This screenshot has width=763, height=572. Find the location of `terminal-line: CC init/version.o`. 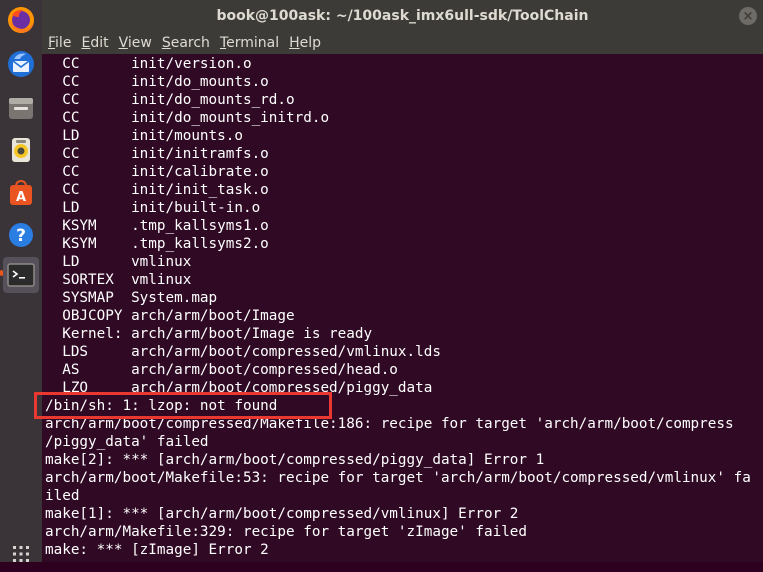

terminal-line: CC init/version.o is located at coordinates (148, 64).